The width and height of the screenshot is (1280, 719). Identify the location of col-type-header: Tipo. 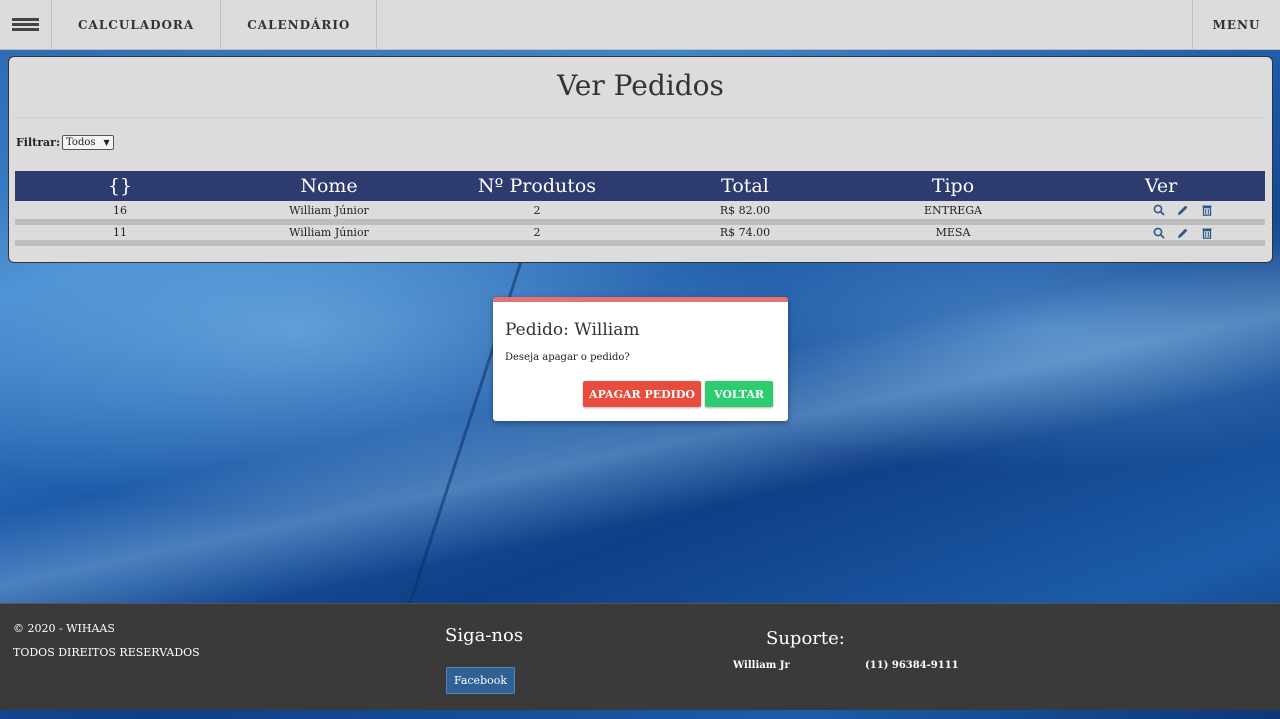
(953, 186).